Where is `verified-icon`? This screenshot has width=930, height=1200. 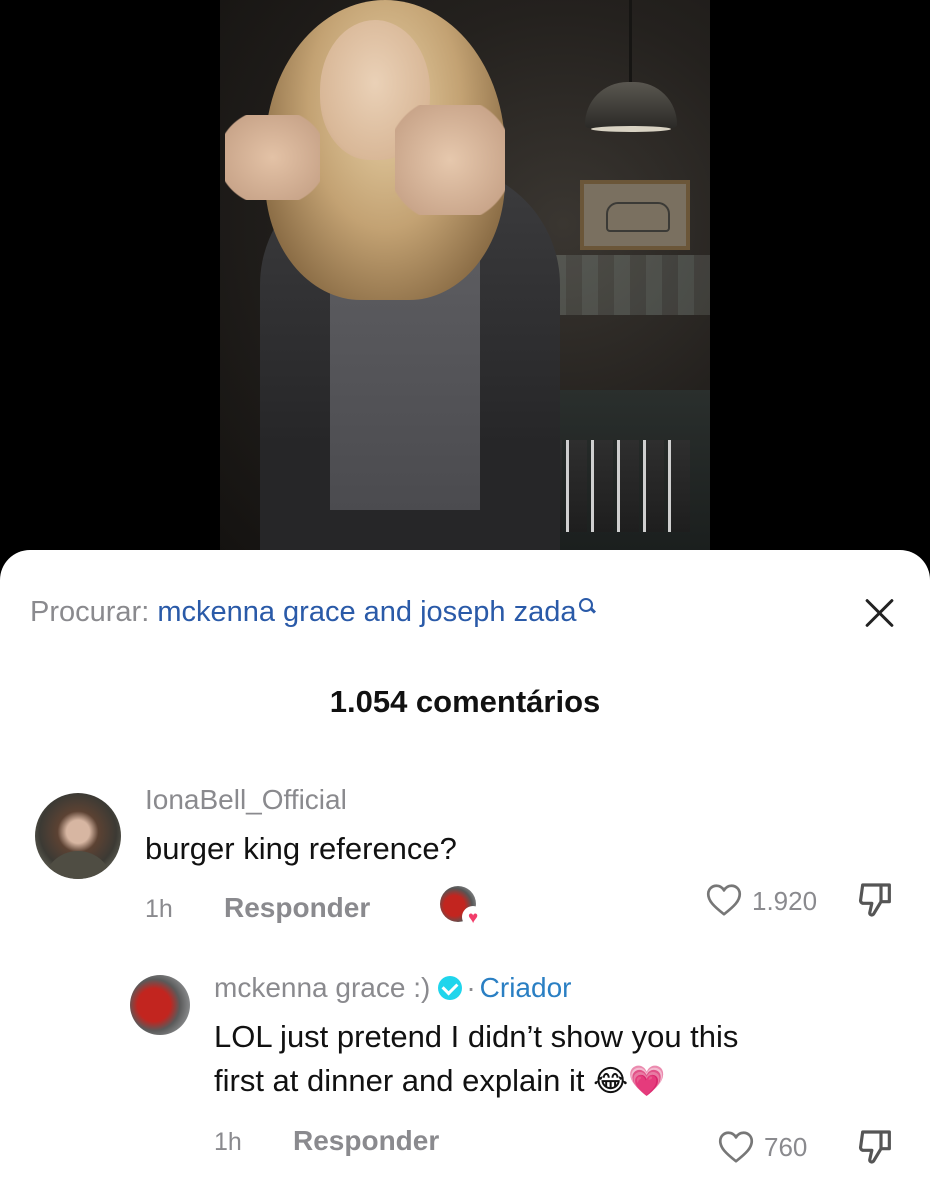
verified-icon is located at coordinates (450, 988).